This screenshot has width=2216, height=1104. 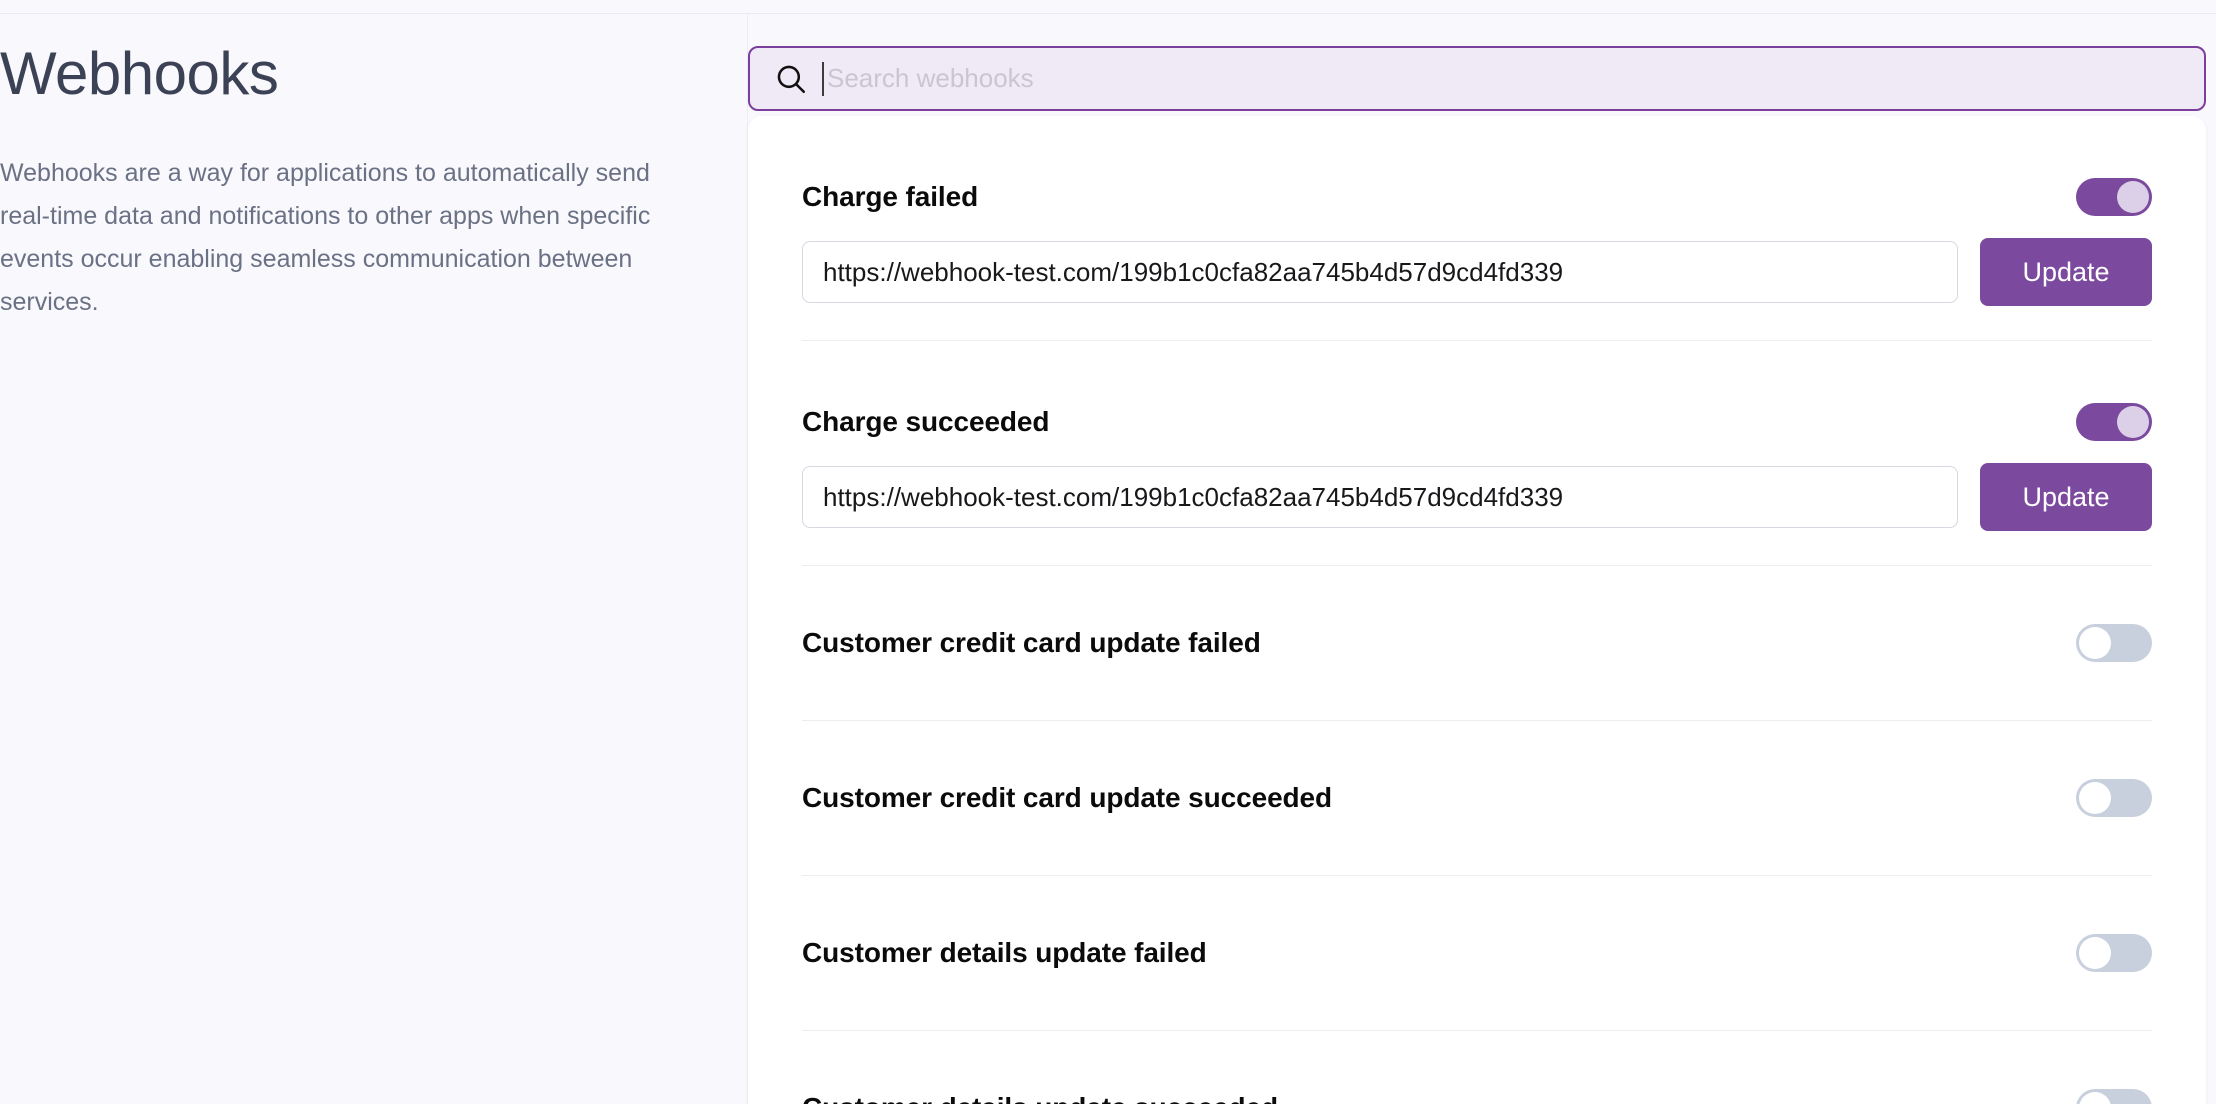 I want to click on webhook-header: Charge succeeded, so click(x=1477, y=422).